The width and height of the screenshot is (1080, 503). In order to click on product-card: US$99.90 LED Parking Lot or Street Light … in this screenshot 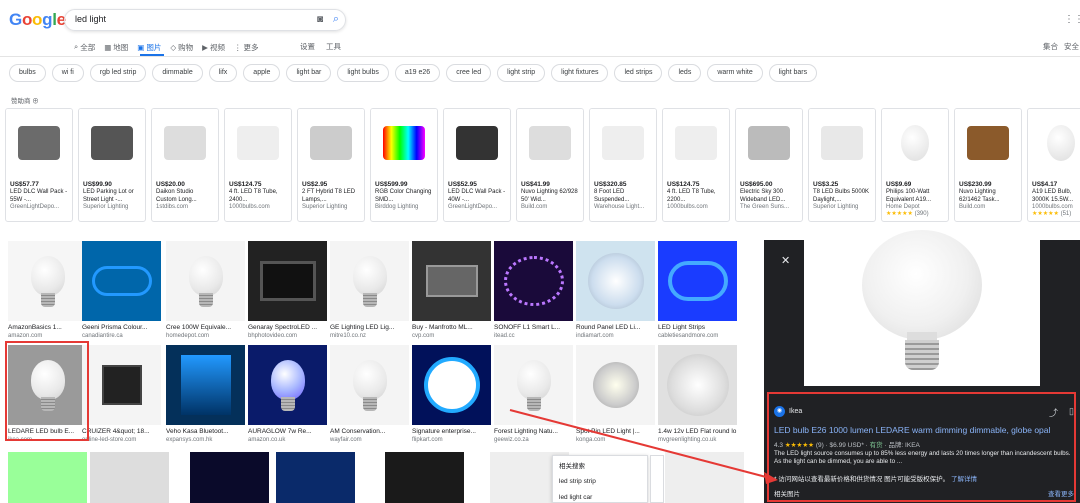, I will do `click(112, 165)`.